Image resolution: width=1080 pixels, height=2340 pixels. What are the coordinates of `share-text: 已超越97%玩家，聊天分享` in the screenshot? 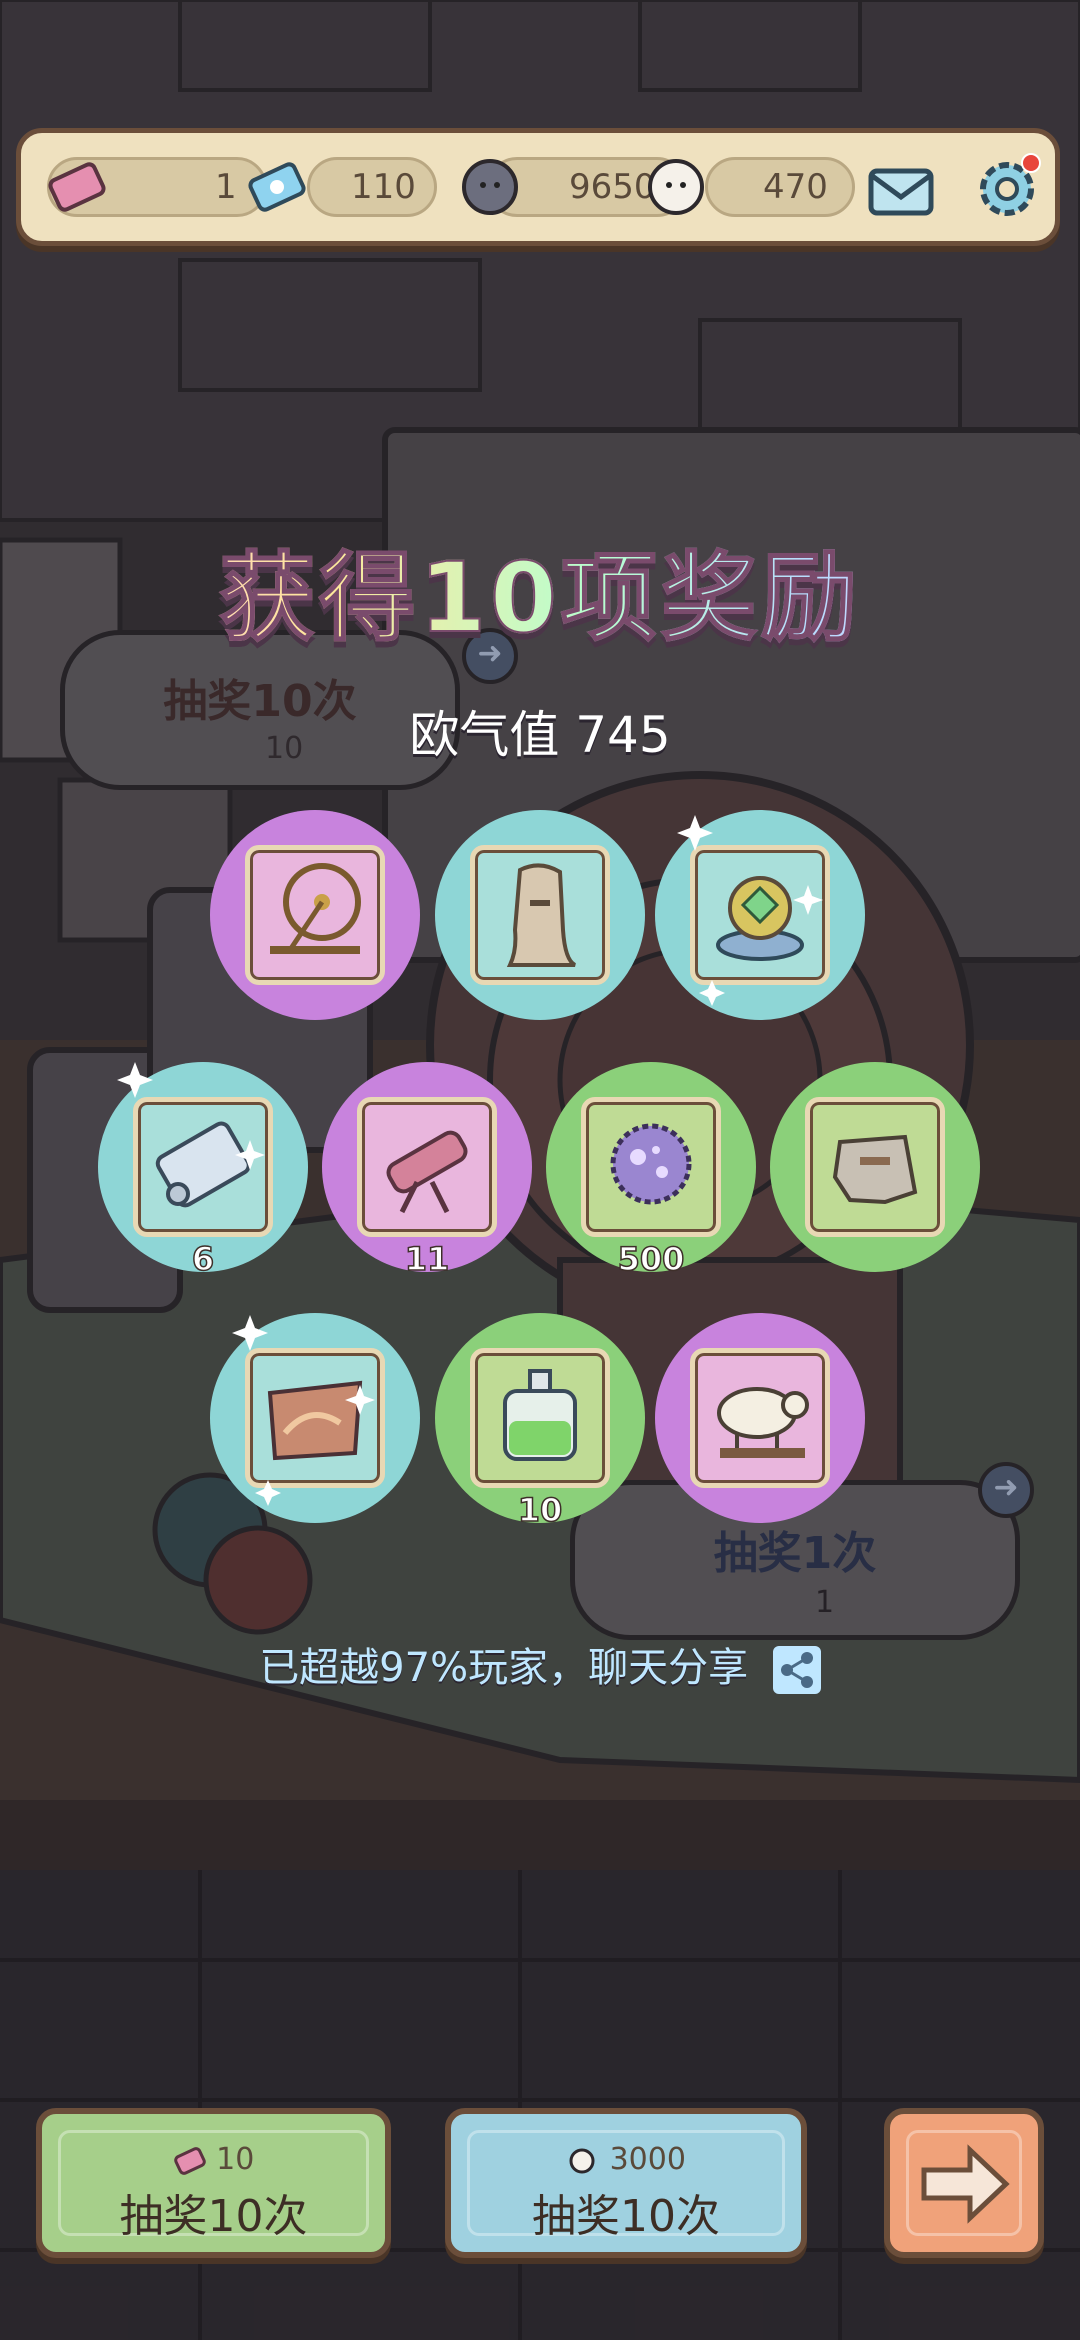 It's located at (504, 1668).